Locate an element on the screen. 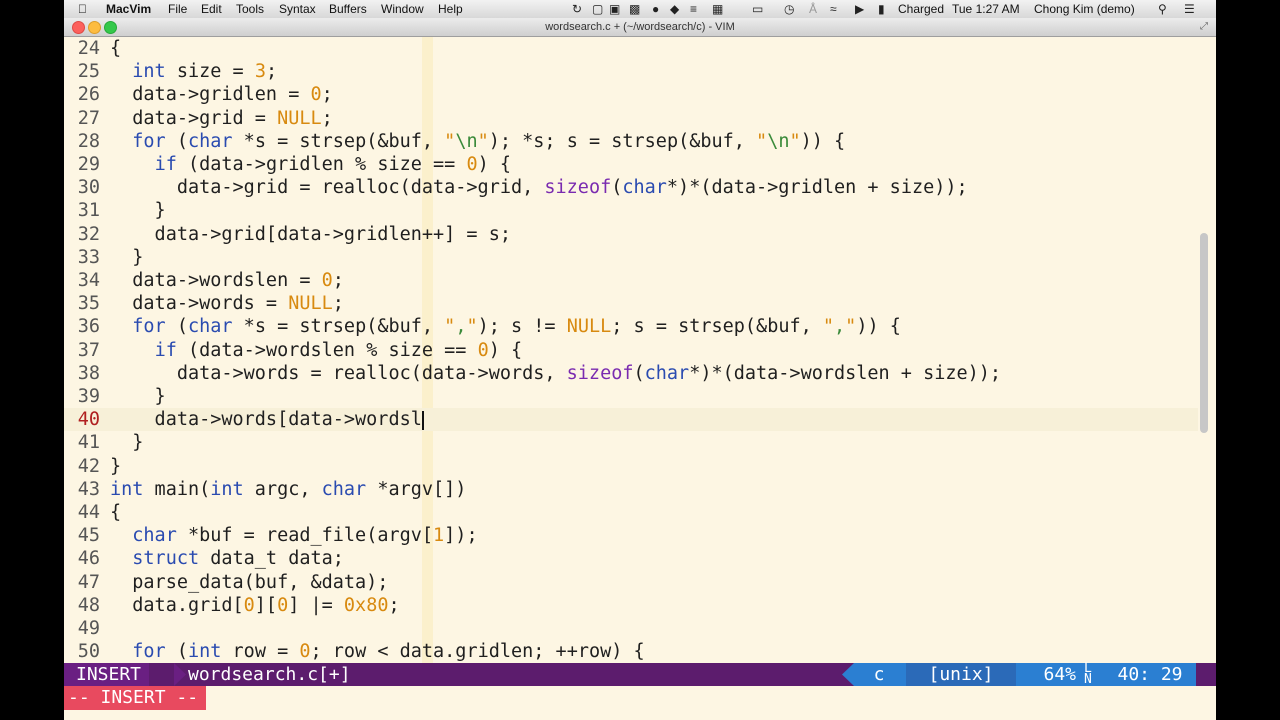  code-text: parse_data(buf, &data); is located at coordinates (249, 582).